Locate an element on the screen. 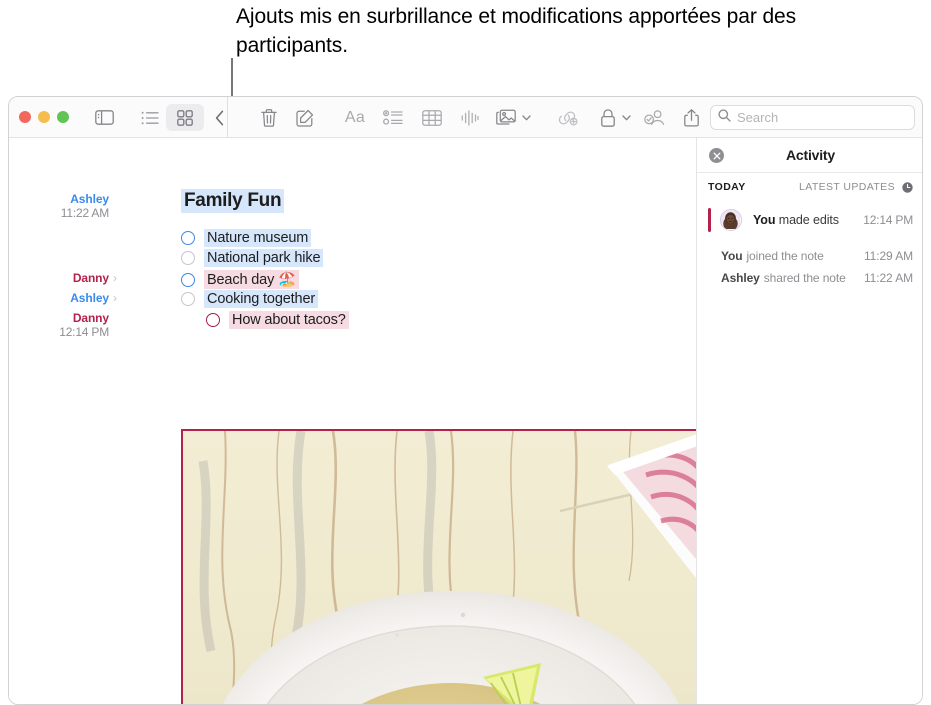  toolbar: Aa is located at coordinates (465, 117).